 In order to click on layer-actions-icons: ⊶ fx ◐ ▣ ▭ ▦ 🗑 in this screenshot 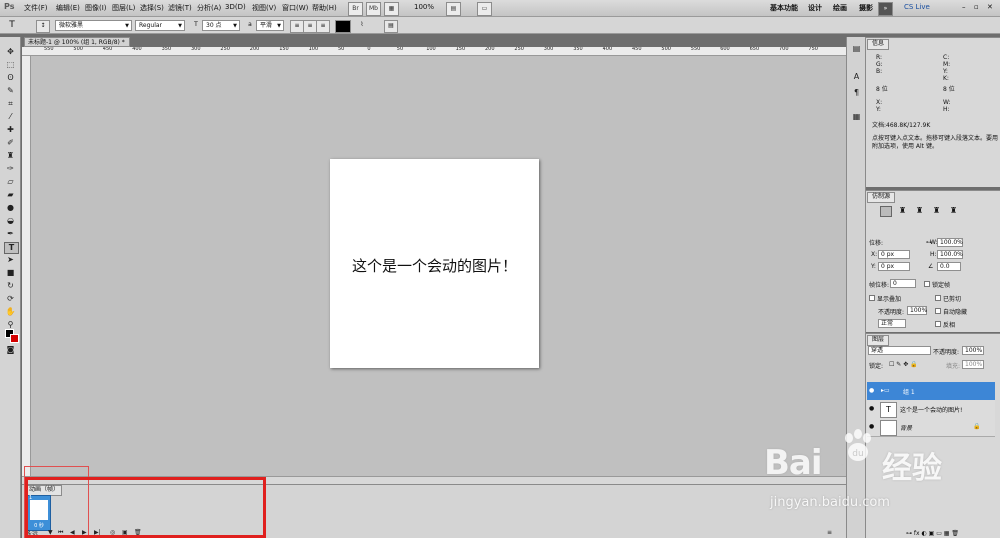, I will do `click(932, 533)`.